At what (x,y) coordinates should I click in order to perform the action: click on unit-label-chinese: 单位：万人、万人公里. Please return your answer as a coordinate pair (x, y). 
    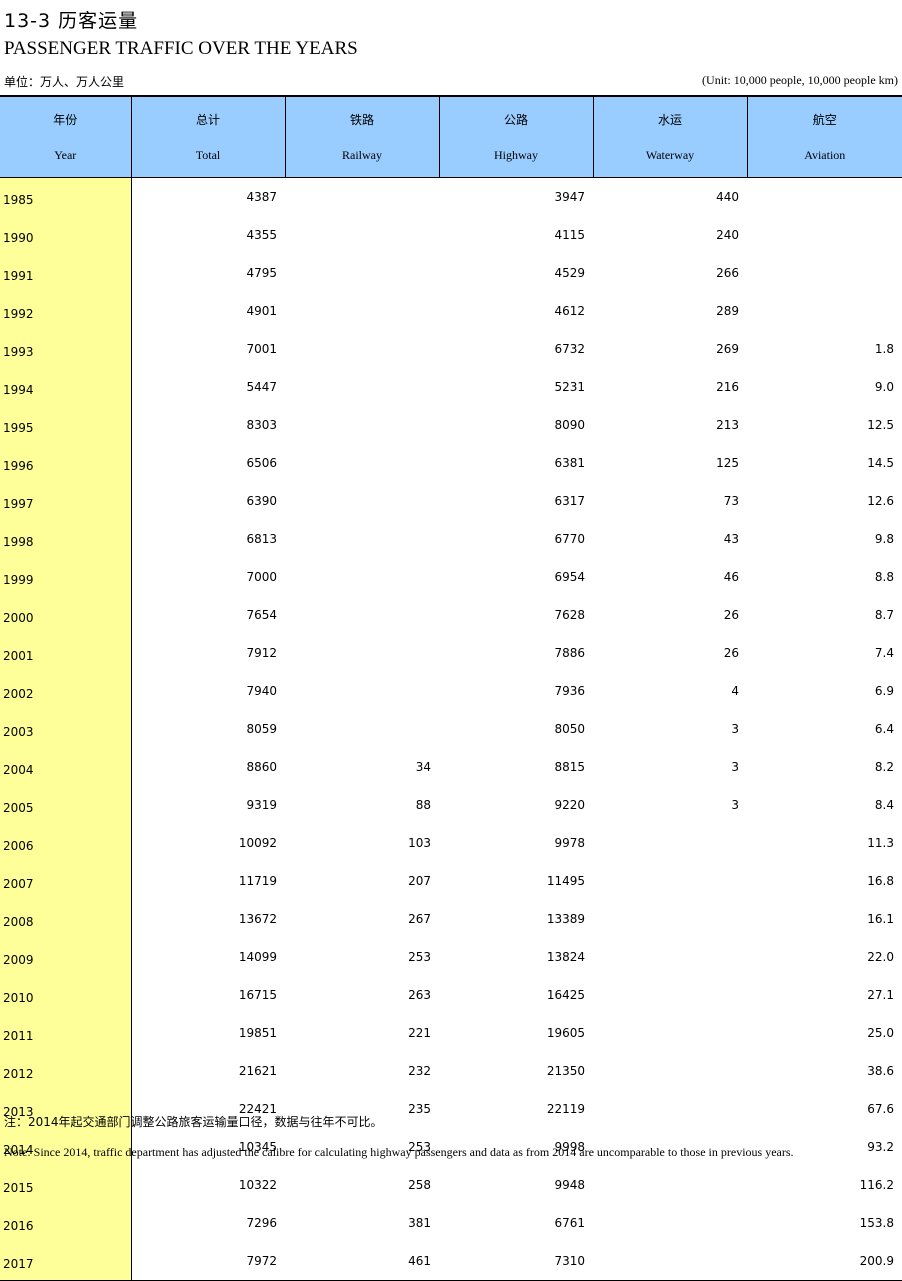
    Looking at the image, I should click on (64, 82).